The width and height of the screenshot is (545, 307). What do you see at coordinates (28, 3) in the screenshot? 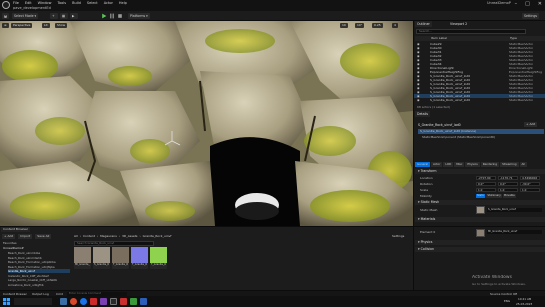
I see `menu-item-edit: Edit` at bounding box center [28, 3].